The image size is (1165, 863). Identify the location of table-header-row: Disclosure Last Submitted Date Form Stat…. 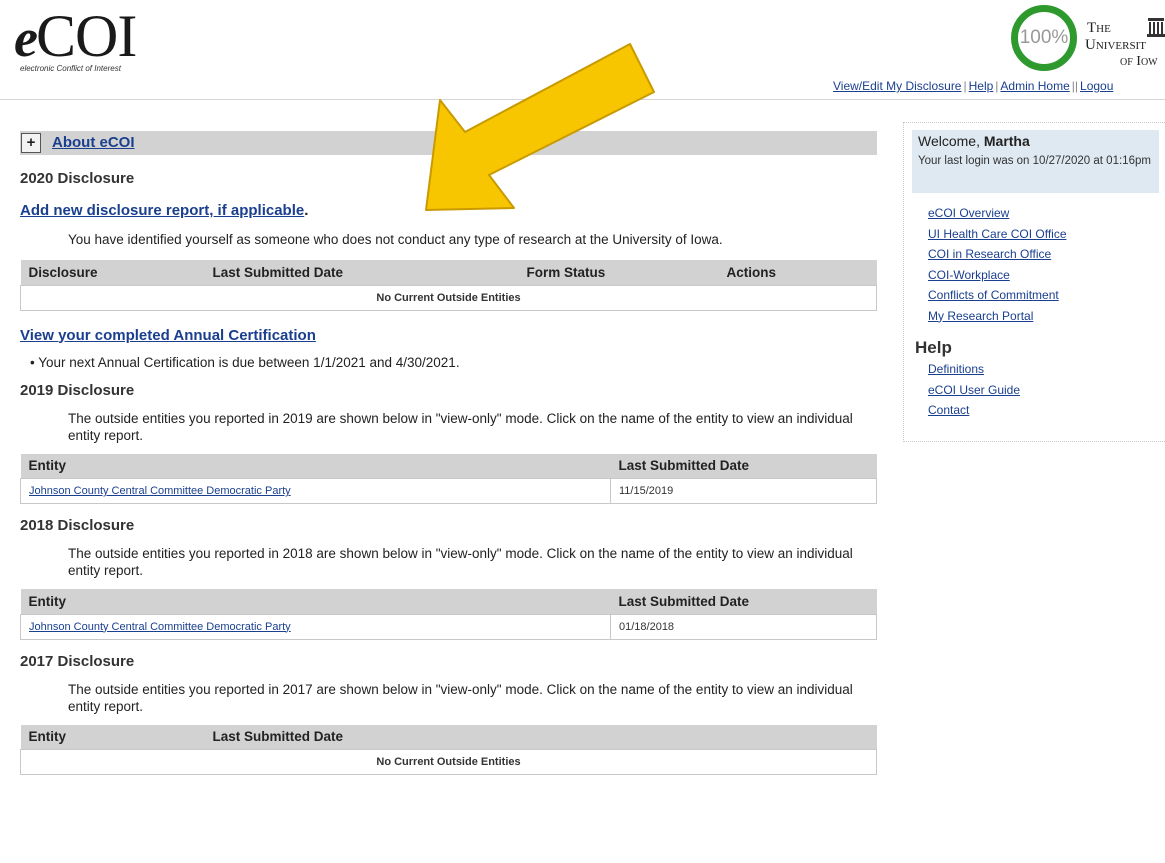
(448, 272).